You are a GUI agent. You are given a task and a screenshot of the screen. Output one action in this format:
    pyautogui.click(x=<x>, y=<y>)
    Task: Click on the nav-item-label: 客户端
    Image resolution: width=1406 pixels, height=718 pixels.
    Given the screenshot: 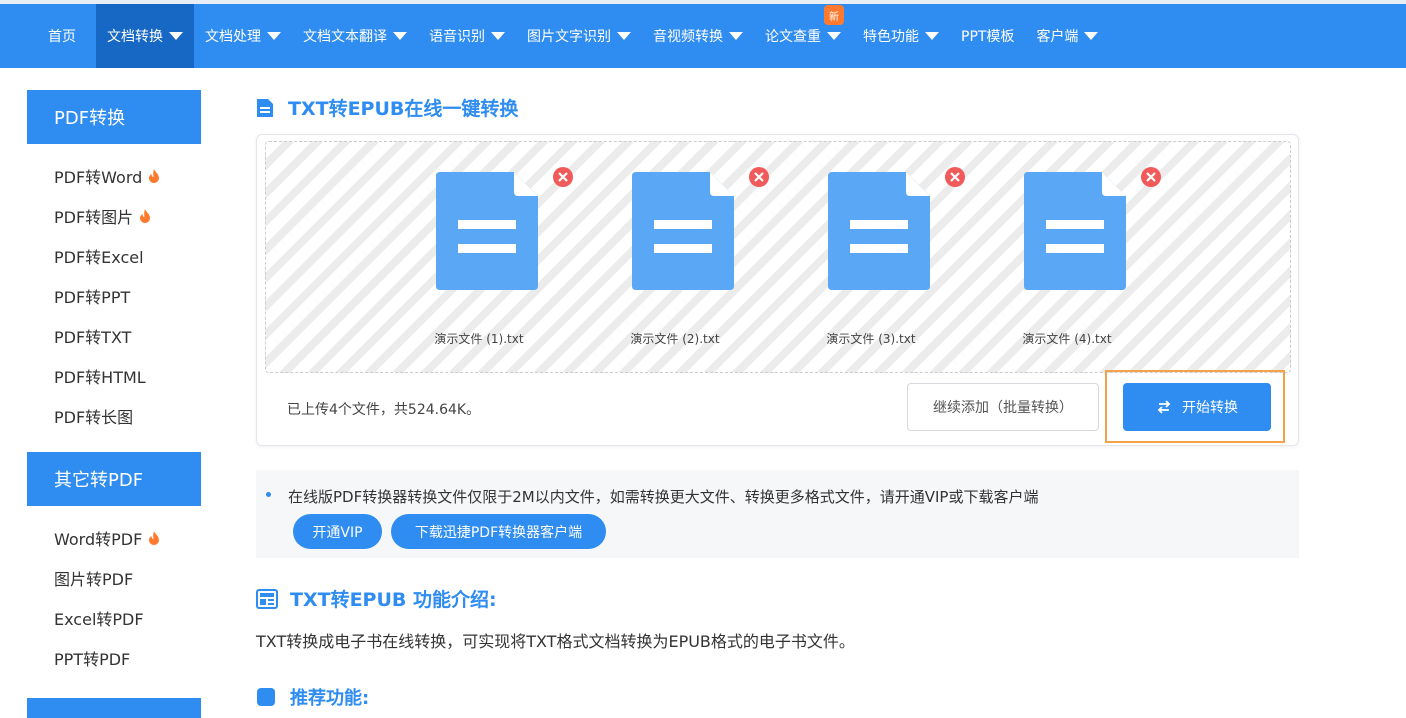 What is the action you would take?
    pyautogui.click(x=1057, y=37)
    